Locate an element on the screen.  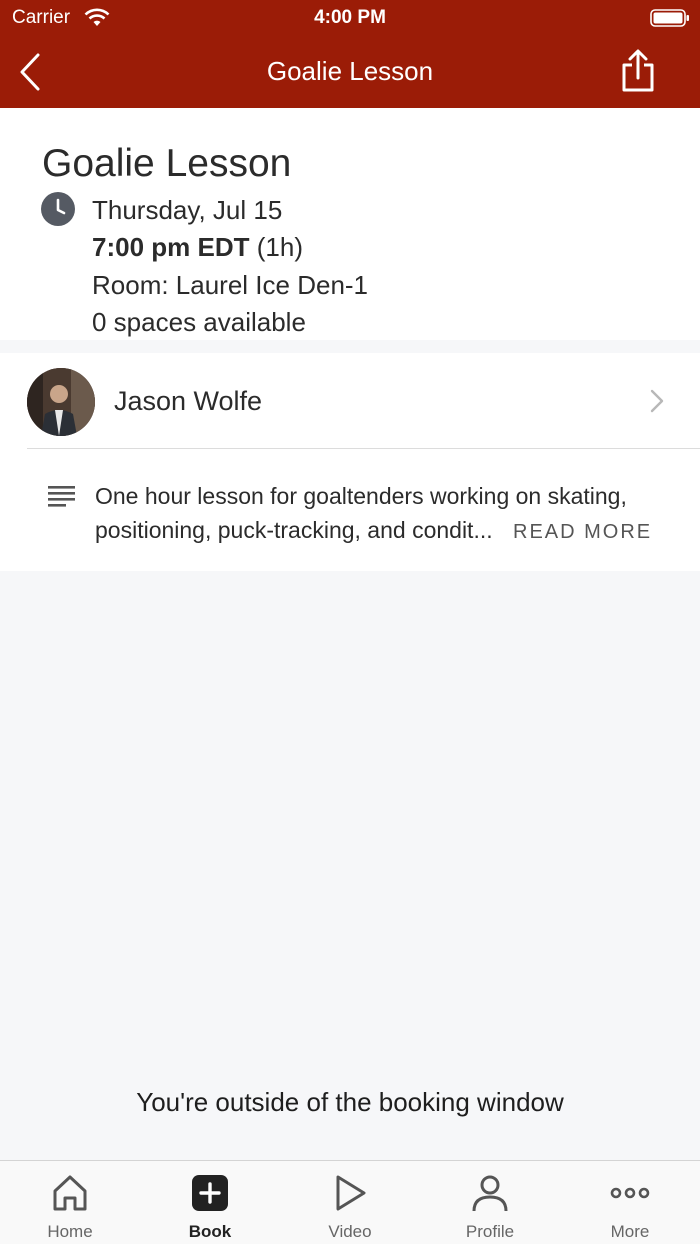
nav-bar: Goalie Lesson is located at coordinates (350, 72).